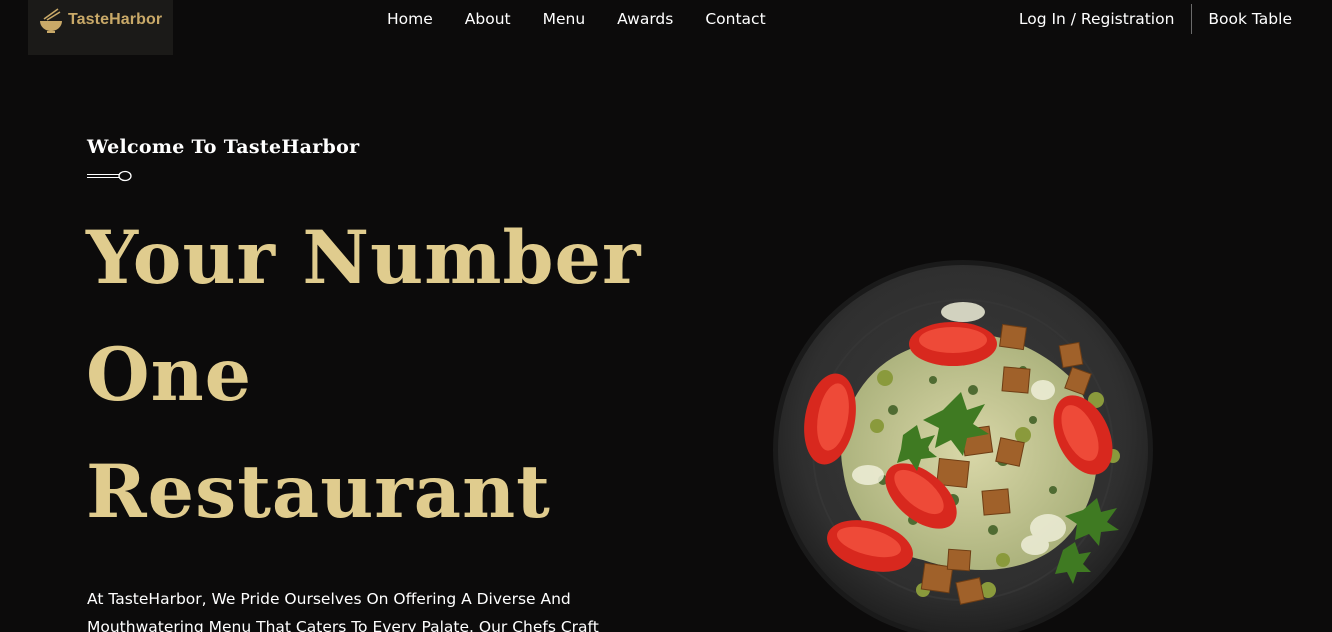 This screenshot has width=1332, height=632. What do you see at coordinates (488, 19) in the screenshot?
I see `nav-about: About` at bounding box center [488, 19].